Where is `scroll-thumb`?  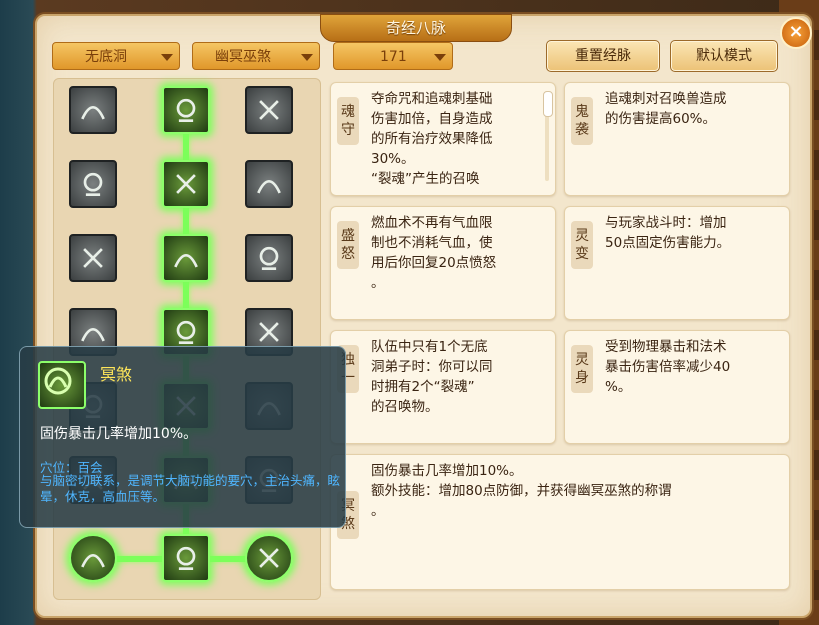
scroll-thumb is located at coordinates (548, 104).